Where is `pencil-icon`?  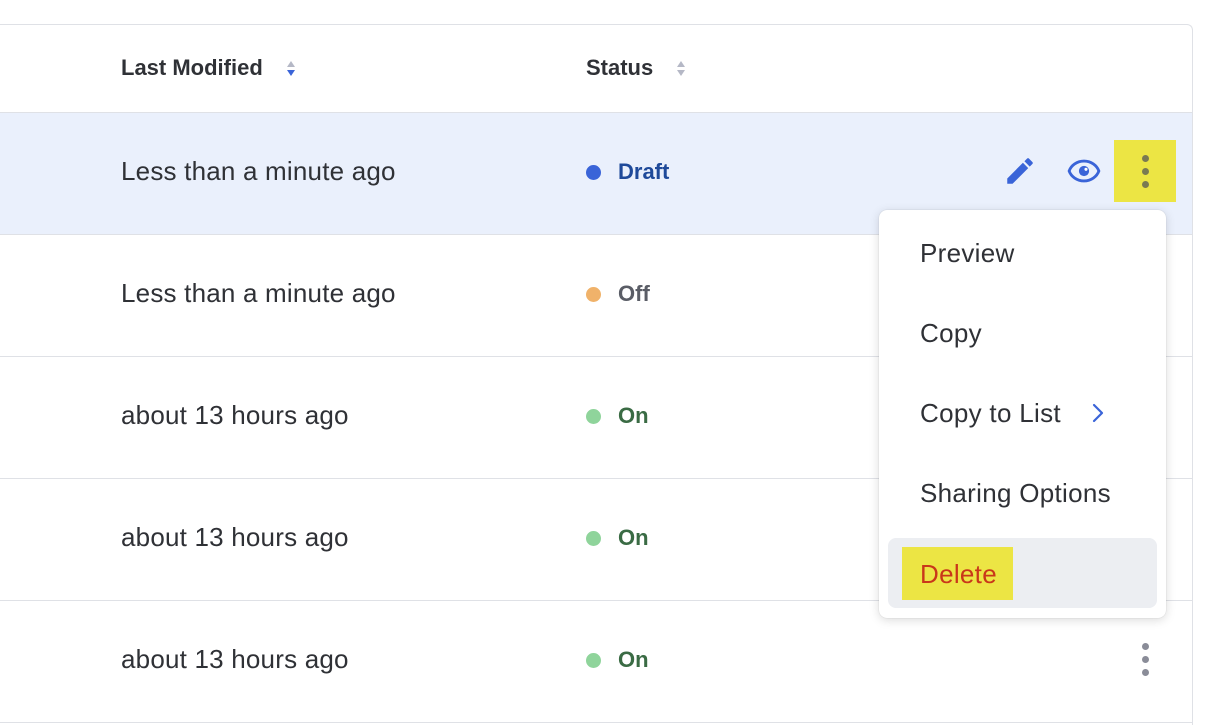
pencil-icon is located at coordinates (1020, 171).